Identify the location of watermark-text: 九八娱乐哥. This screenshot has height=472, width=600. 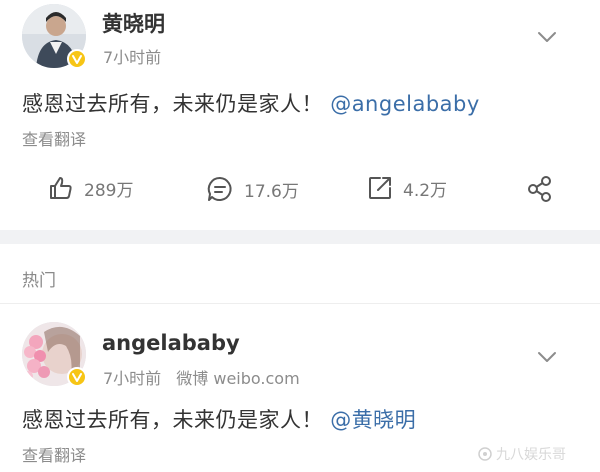
(531, 455).